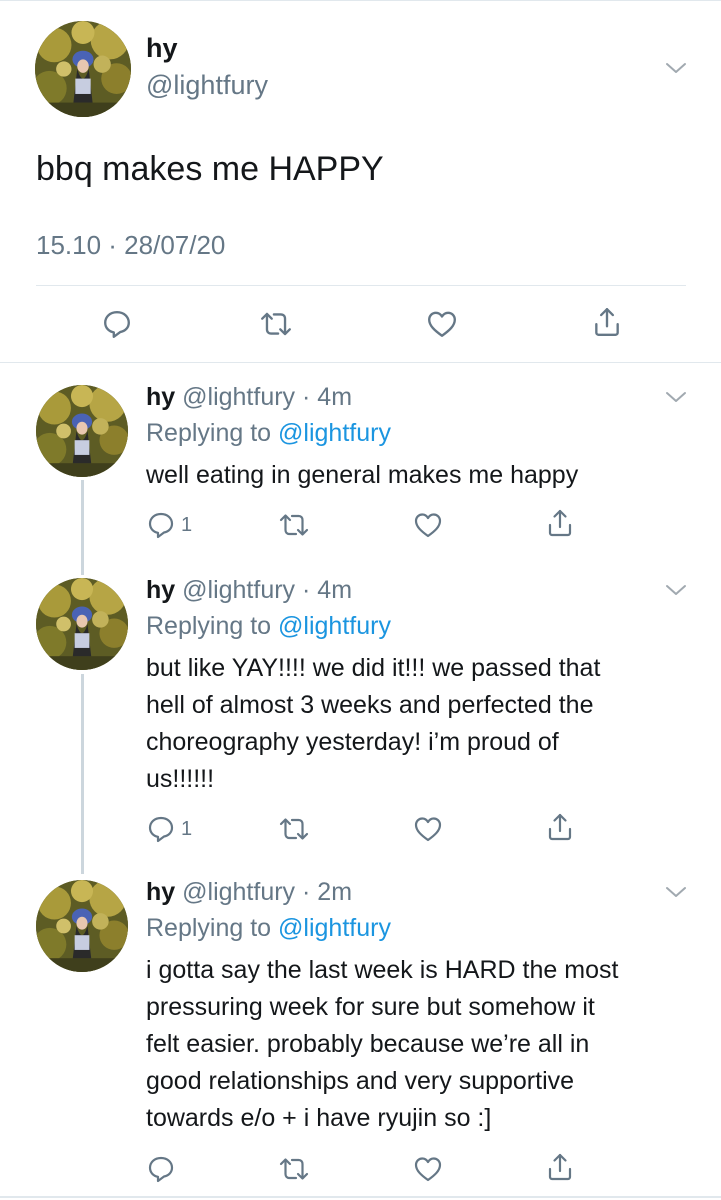 The height and width of the screenshot is (1200, 721). I want to click on text-line: towards e/o + i have ryujin so :], so click(319, 1118).